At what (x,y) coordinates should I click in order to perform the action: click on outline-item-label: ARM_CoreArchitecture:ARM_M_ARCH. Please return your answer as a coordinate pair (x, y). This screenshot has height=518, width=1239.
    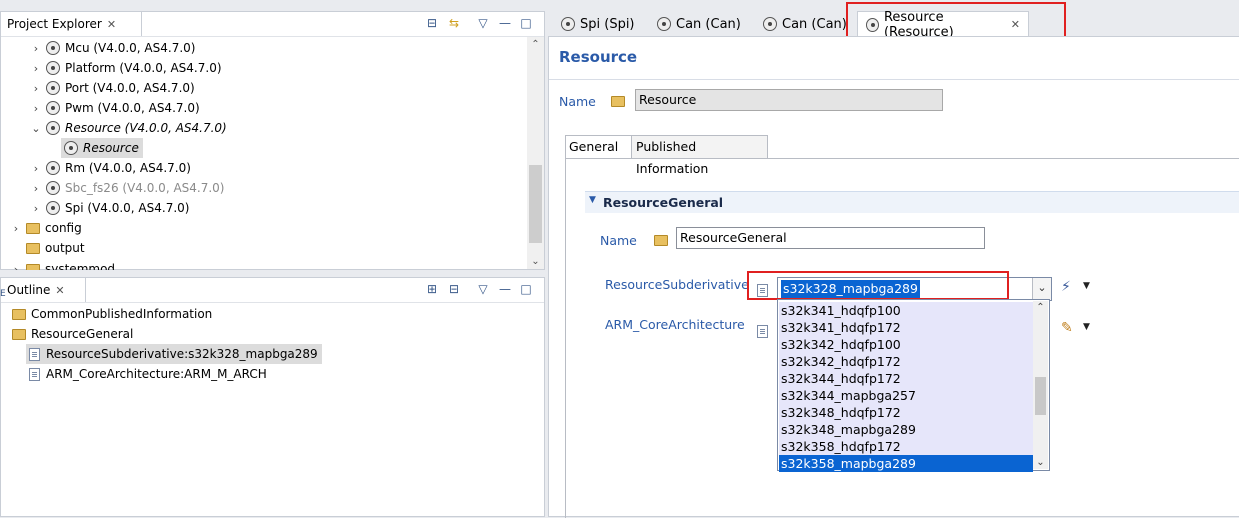
    Looking at the image, I should click on (156, 374).